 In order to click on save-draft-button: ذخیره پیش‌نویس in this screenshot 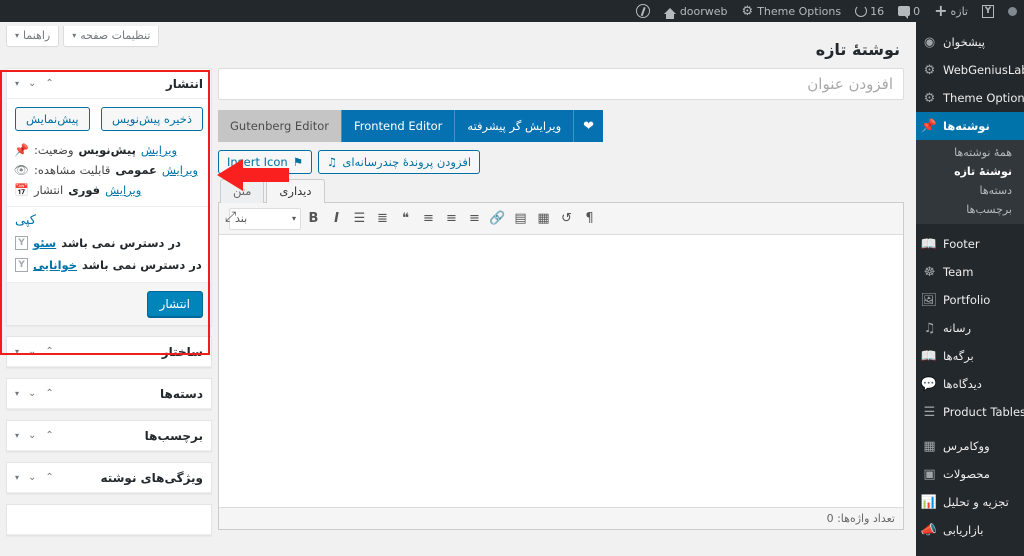, I will do `click(151, 119)`.